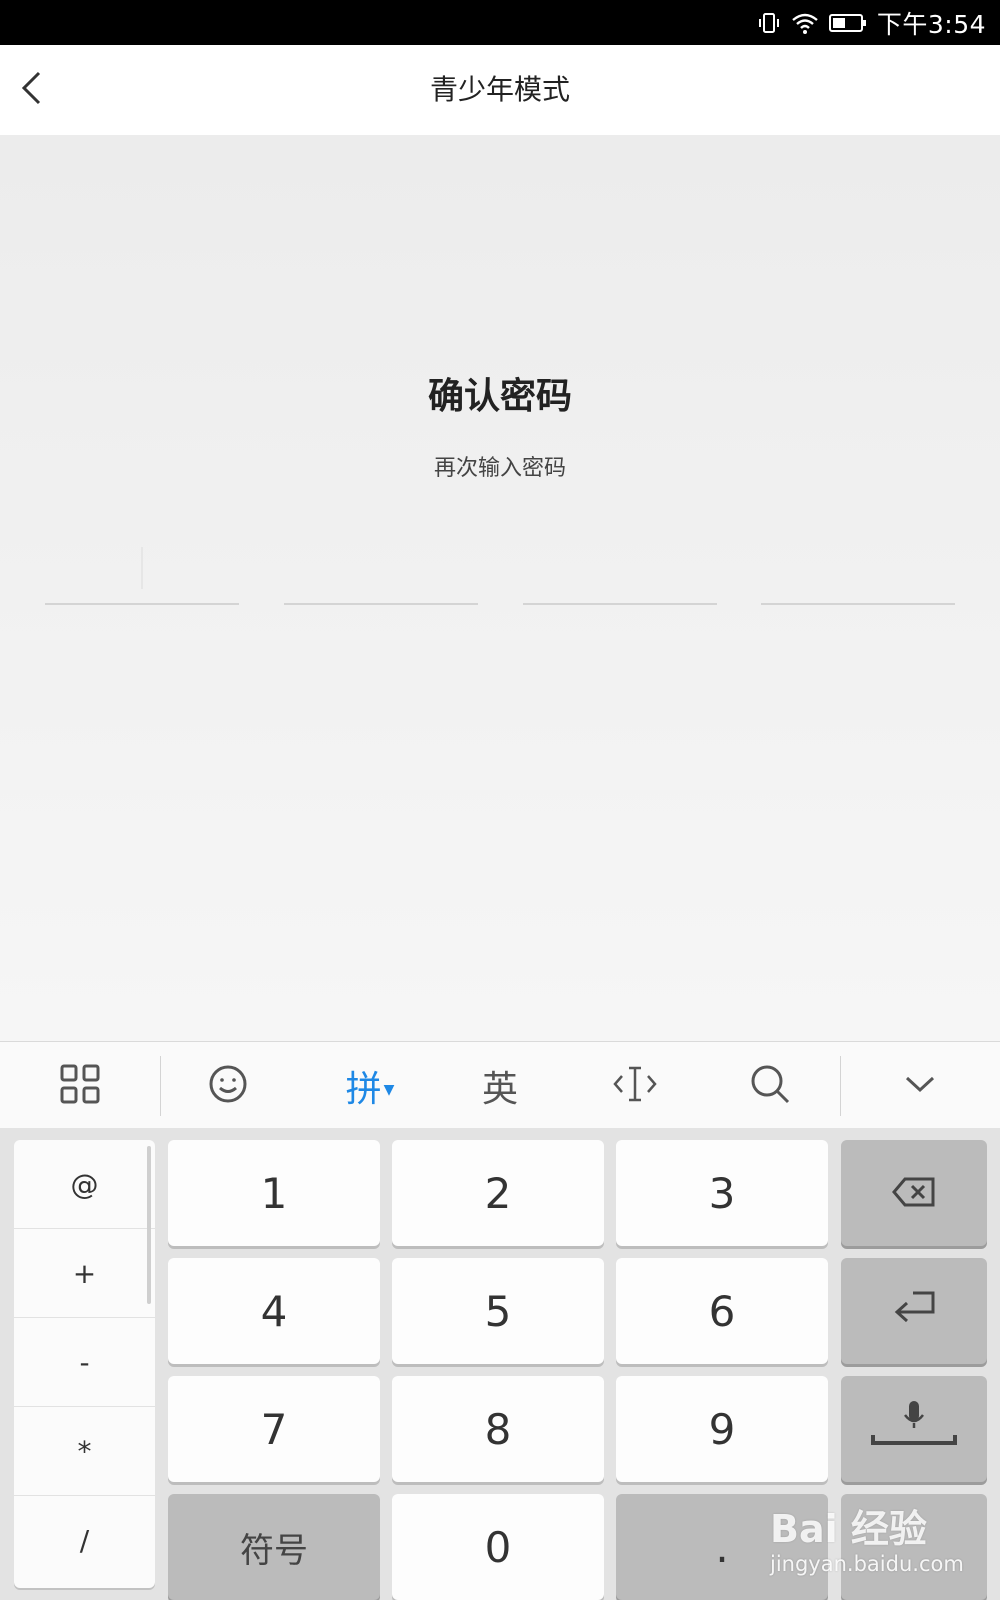  I want to click on cursor-move-button, so click(635, 1085).